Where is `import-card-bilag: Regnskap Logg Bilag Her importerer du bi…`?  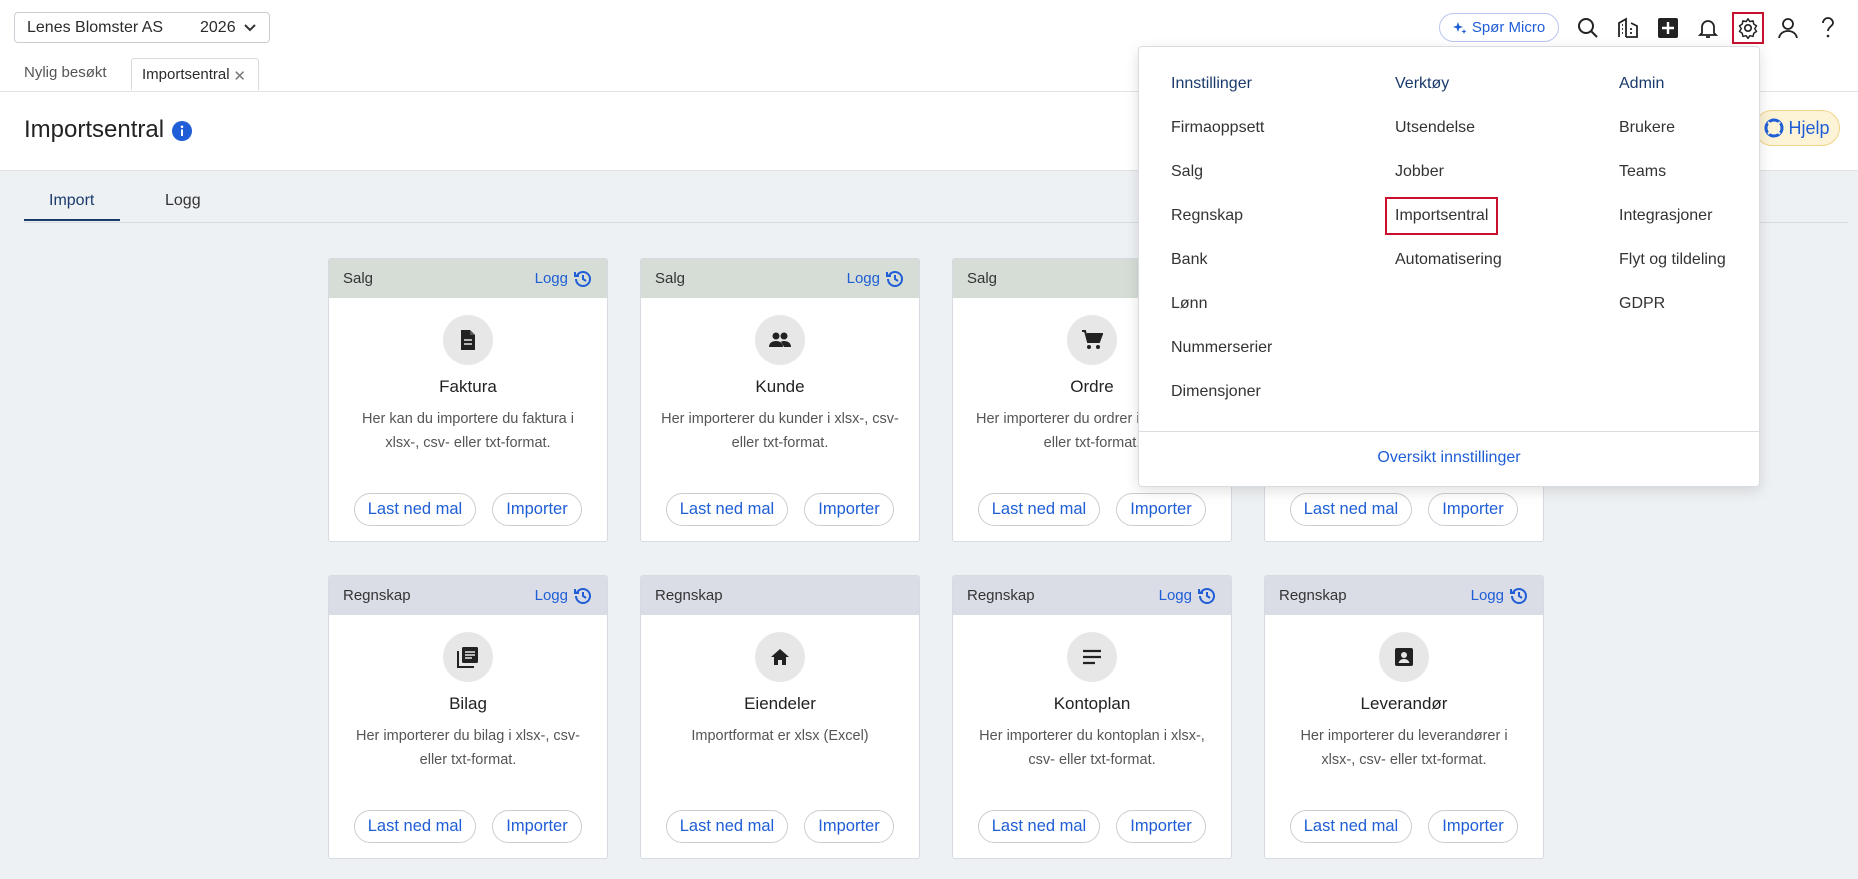 import-card-bilag: Regnskap Logg Bilag Her importerer du bi… is located at coordinates (468, 717).